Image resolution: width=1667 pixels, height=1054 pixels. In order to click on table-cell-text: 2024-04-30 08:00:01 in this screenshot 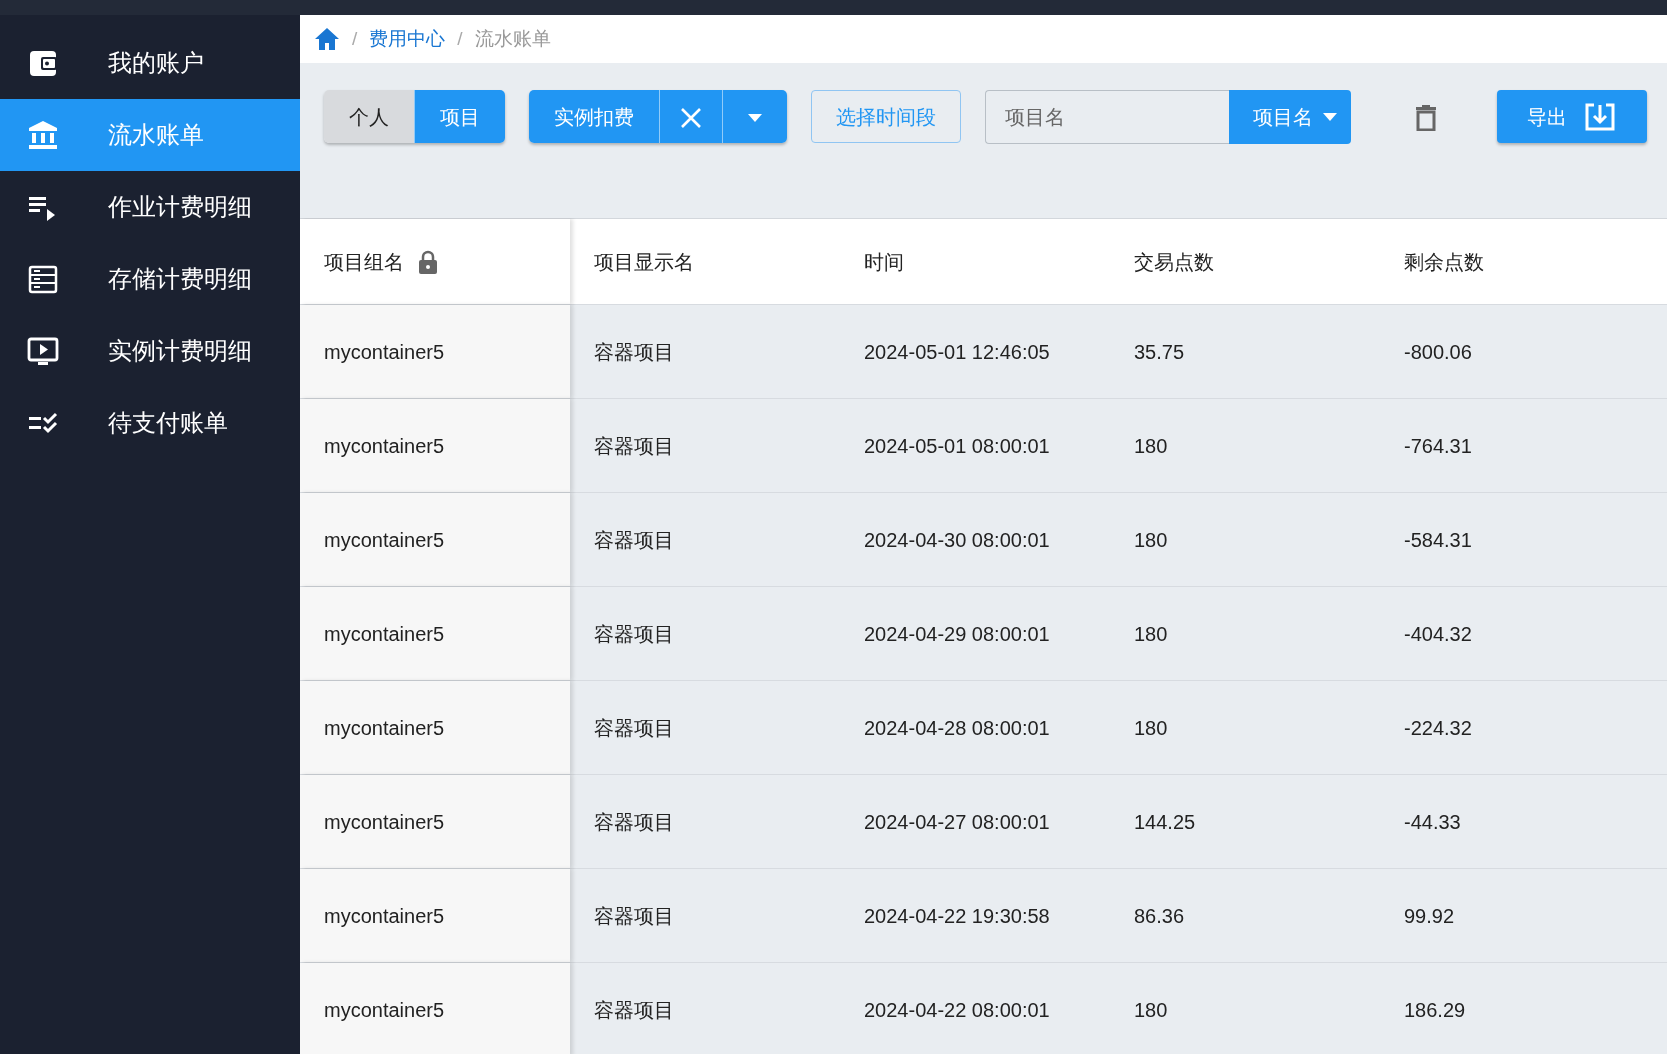, I will do `click(957, 540)`.